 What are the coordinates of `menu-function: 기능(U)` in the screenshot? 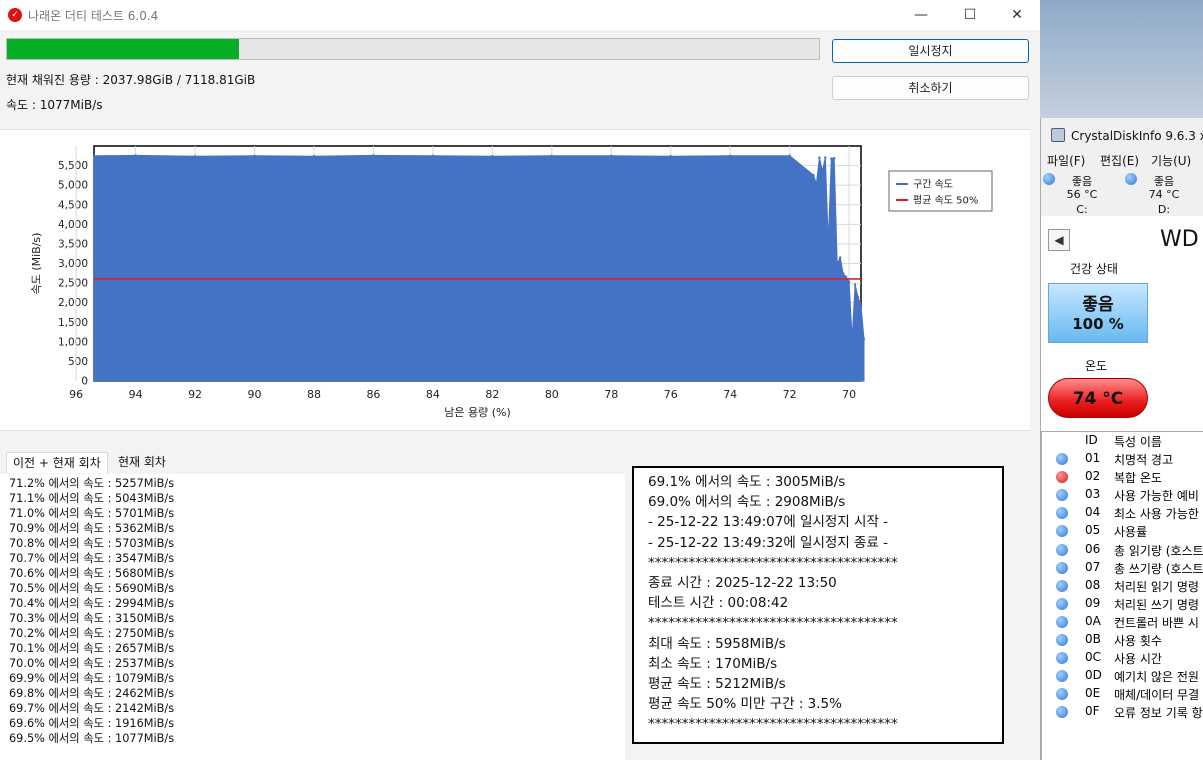 It's located at (1171, 160).